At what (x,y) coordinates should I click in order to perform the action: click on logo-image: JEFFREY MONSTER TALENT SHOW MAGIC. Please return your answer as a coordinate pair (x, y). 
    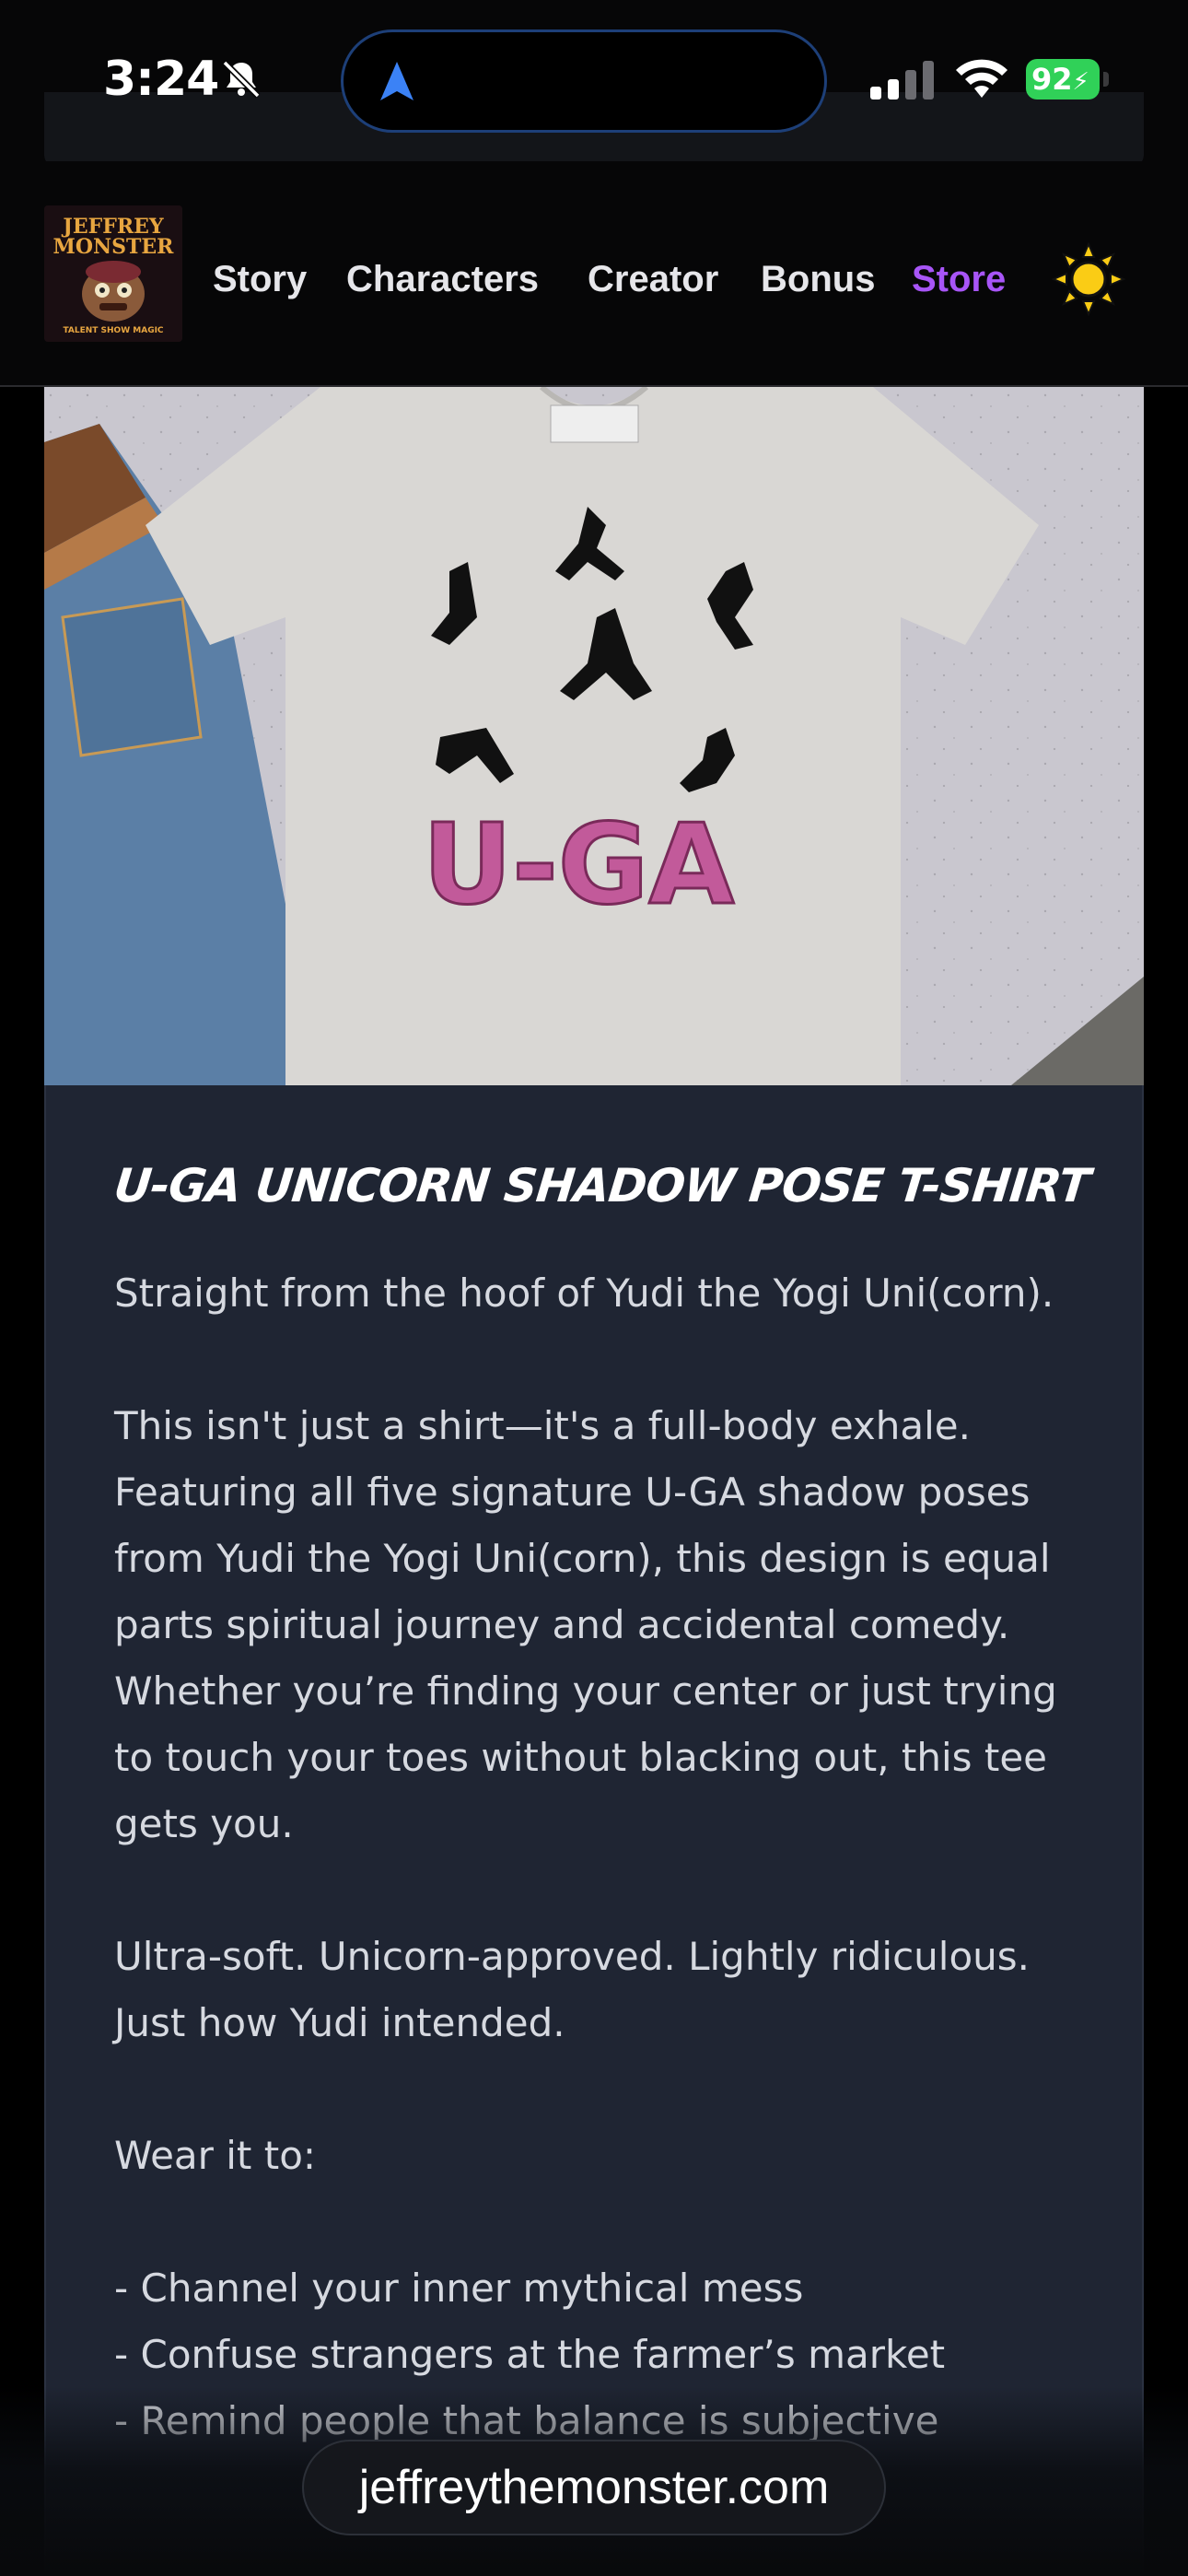
    Looking at the image, I should click on (113, 273).